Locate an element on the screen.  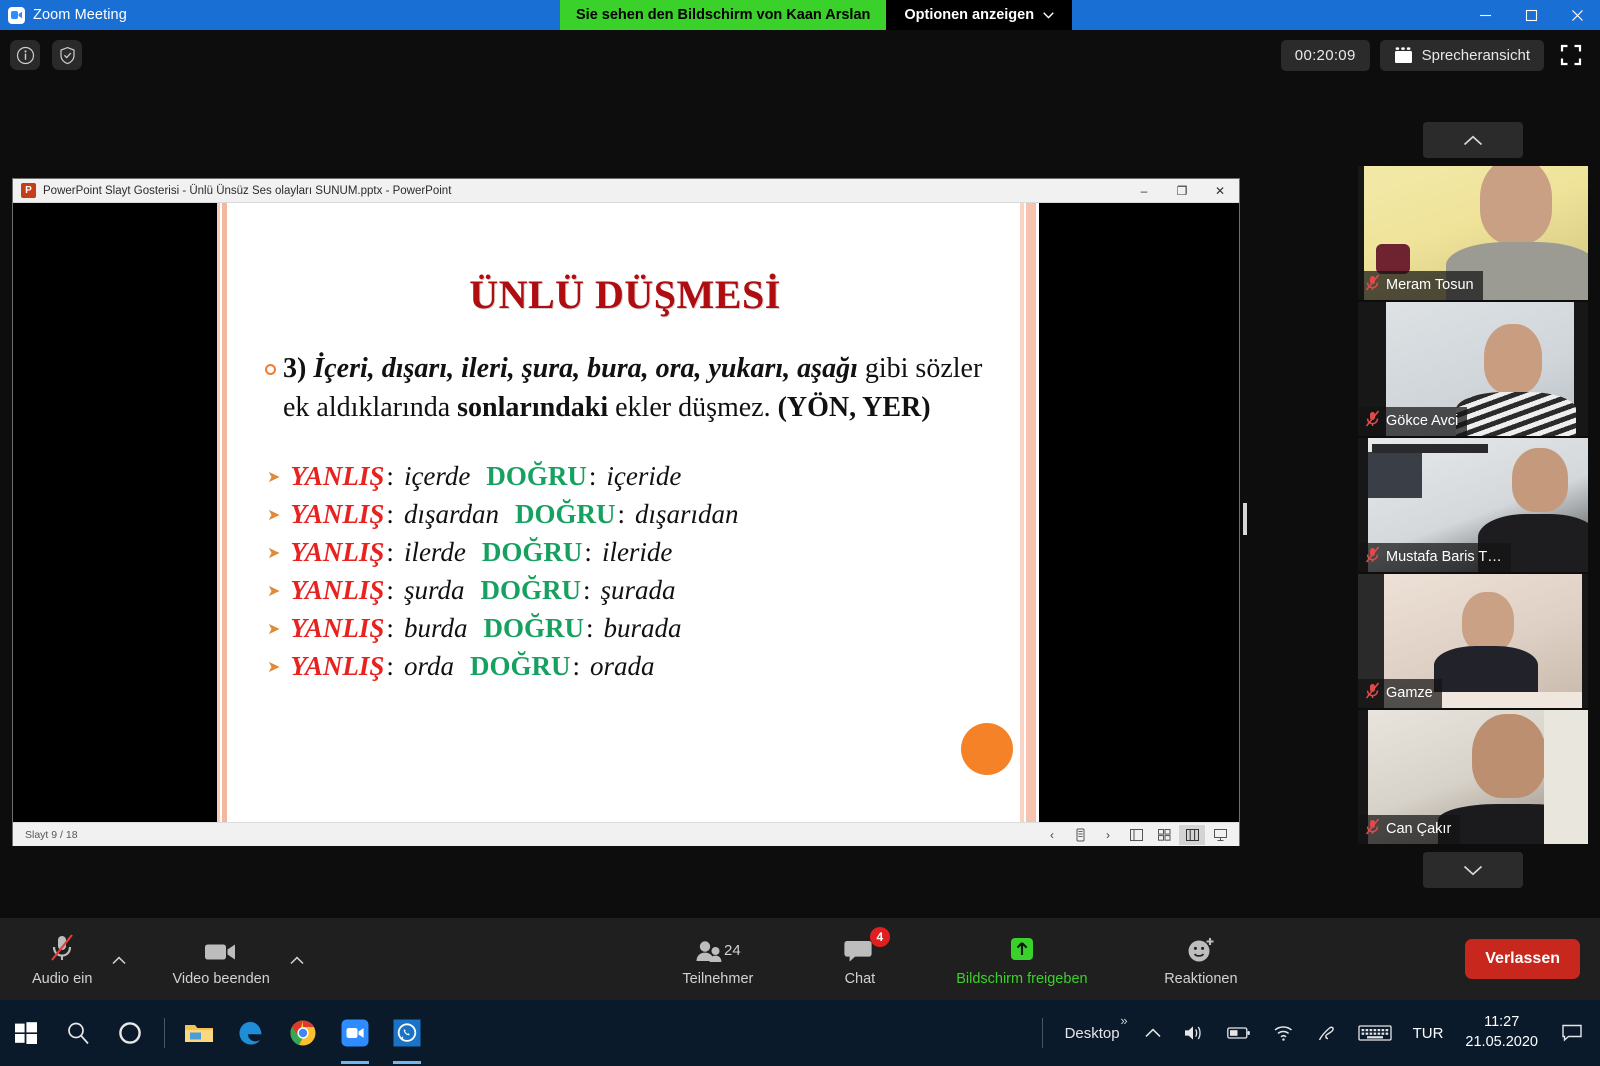
wrong-word: burda is located at coordinates (435, 628).